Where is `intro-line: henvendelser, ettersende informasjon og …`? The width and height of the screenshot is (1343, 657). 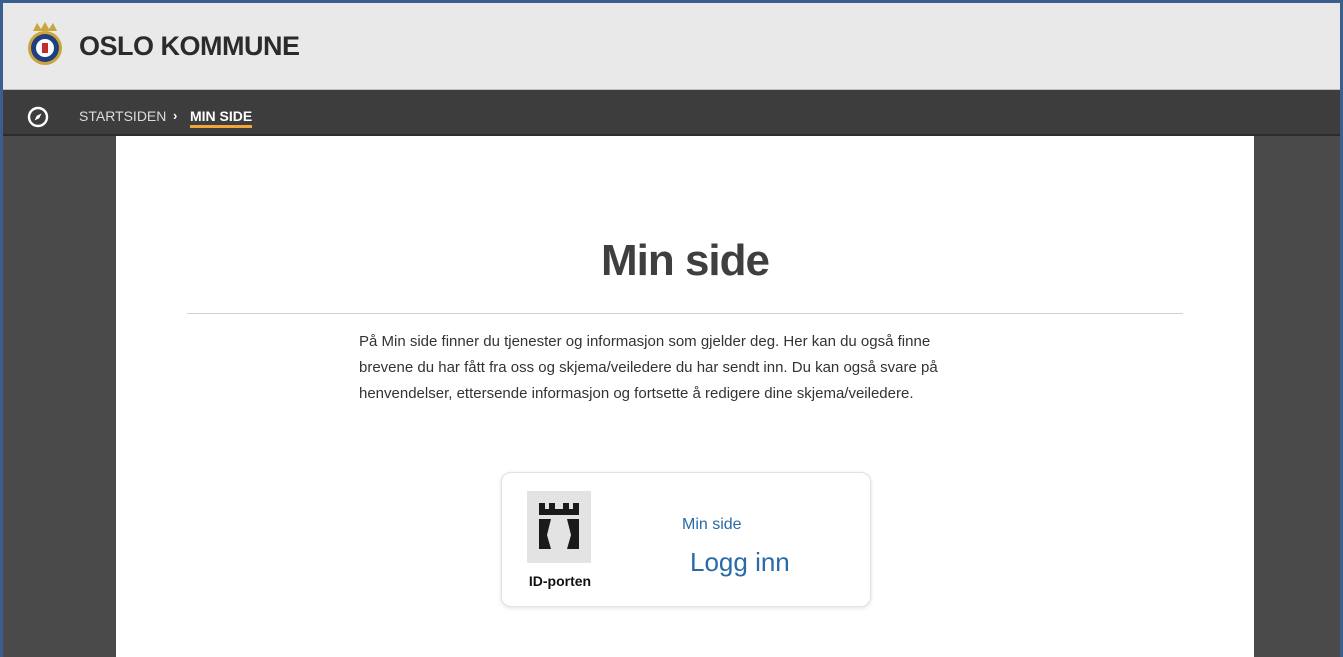
intro-line: henvendelser, ettersende informasjon og … is located at coordinates (636, 393).